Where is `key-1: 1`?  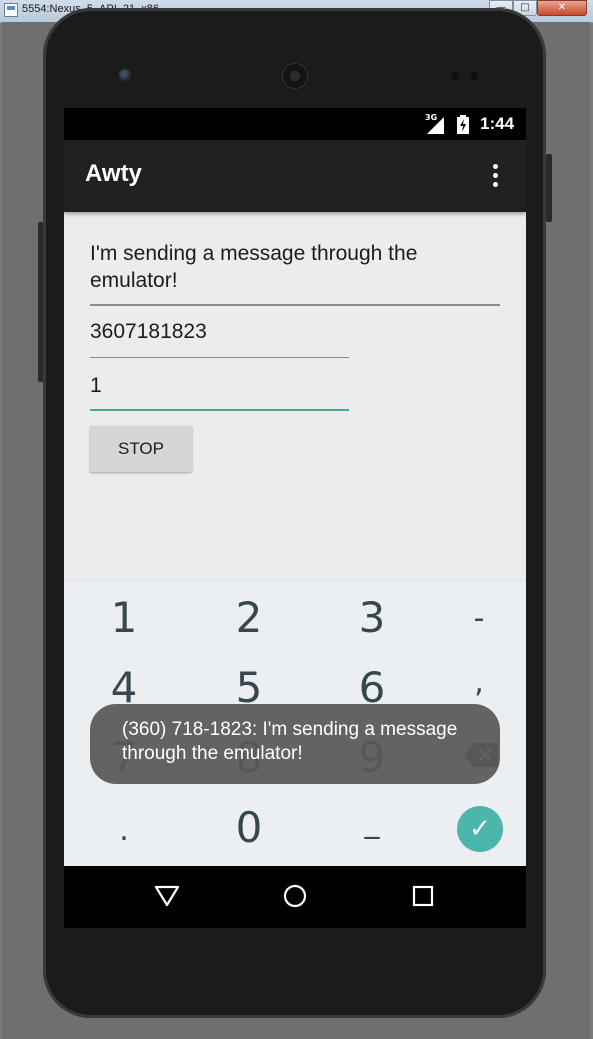 key-1: 1 is located at coordinates (124, 617).